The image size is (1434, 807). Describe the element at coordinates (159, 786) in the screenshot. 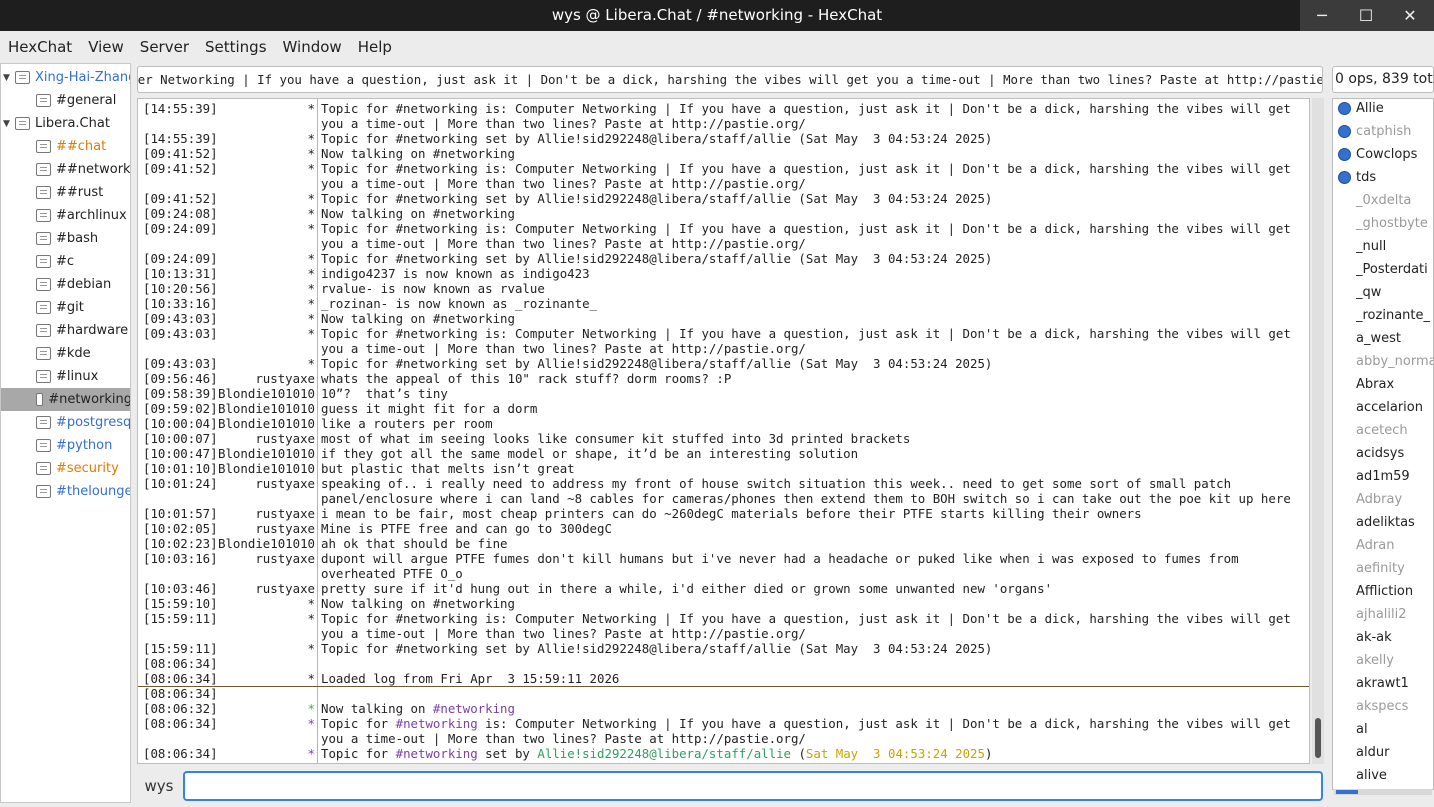

I see `nick-button: wys` at that location.